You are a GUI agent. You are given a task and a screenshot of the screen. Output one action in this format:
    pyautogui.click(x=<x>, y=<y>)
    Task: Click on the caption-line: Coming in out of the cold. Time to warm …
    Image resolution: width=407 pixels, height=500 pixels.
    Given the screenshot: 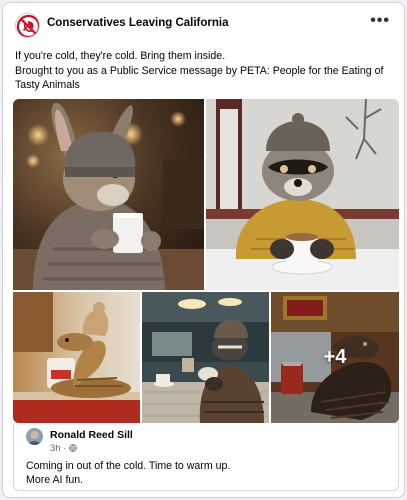 What is the action you would take?
    pyautogui.click(x=128, y=466)
    